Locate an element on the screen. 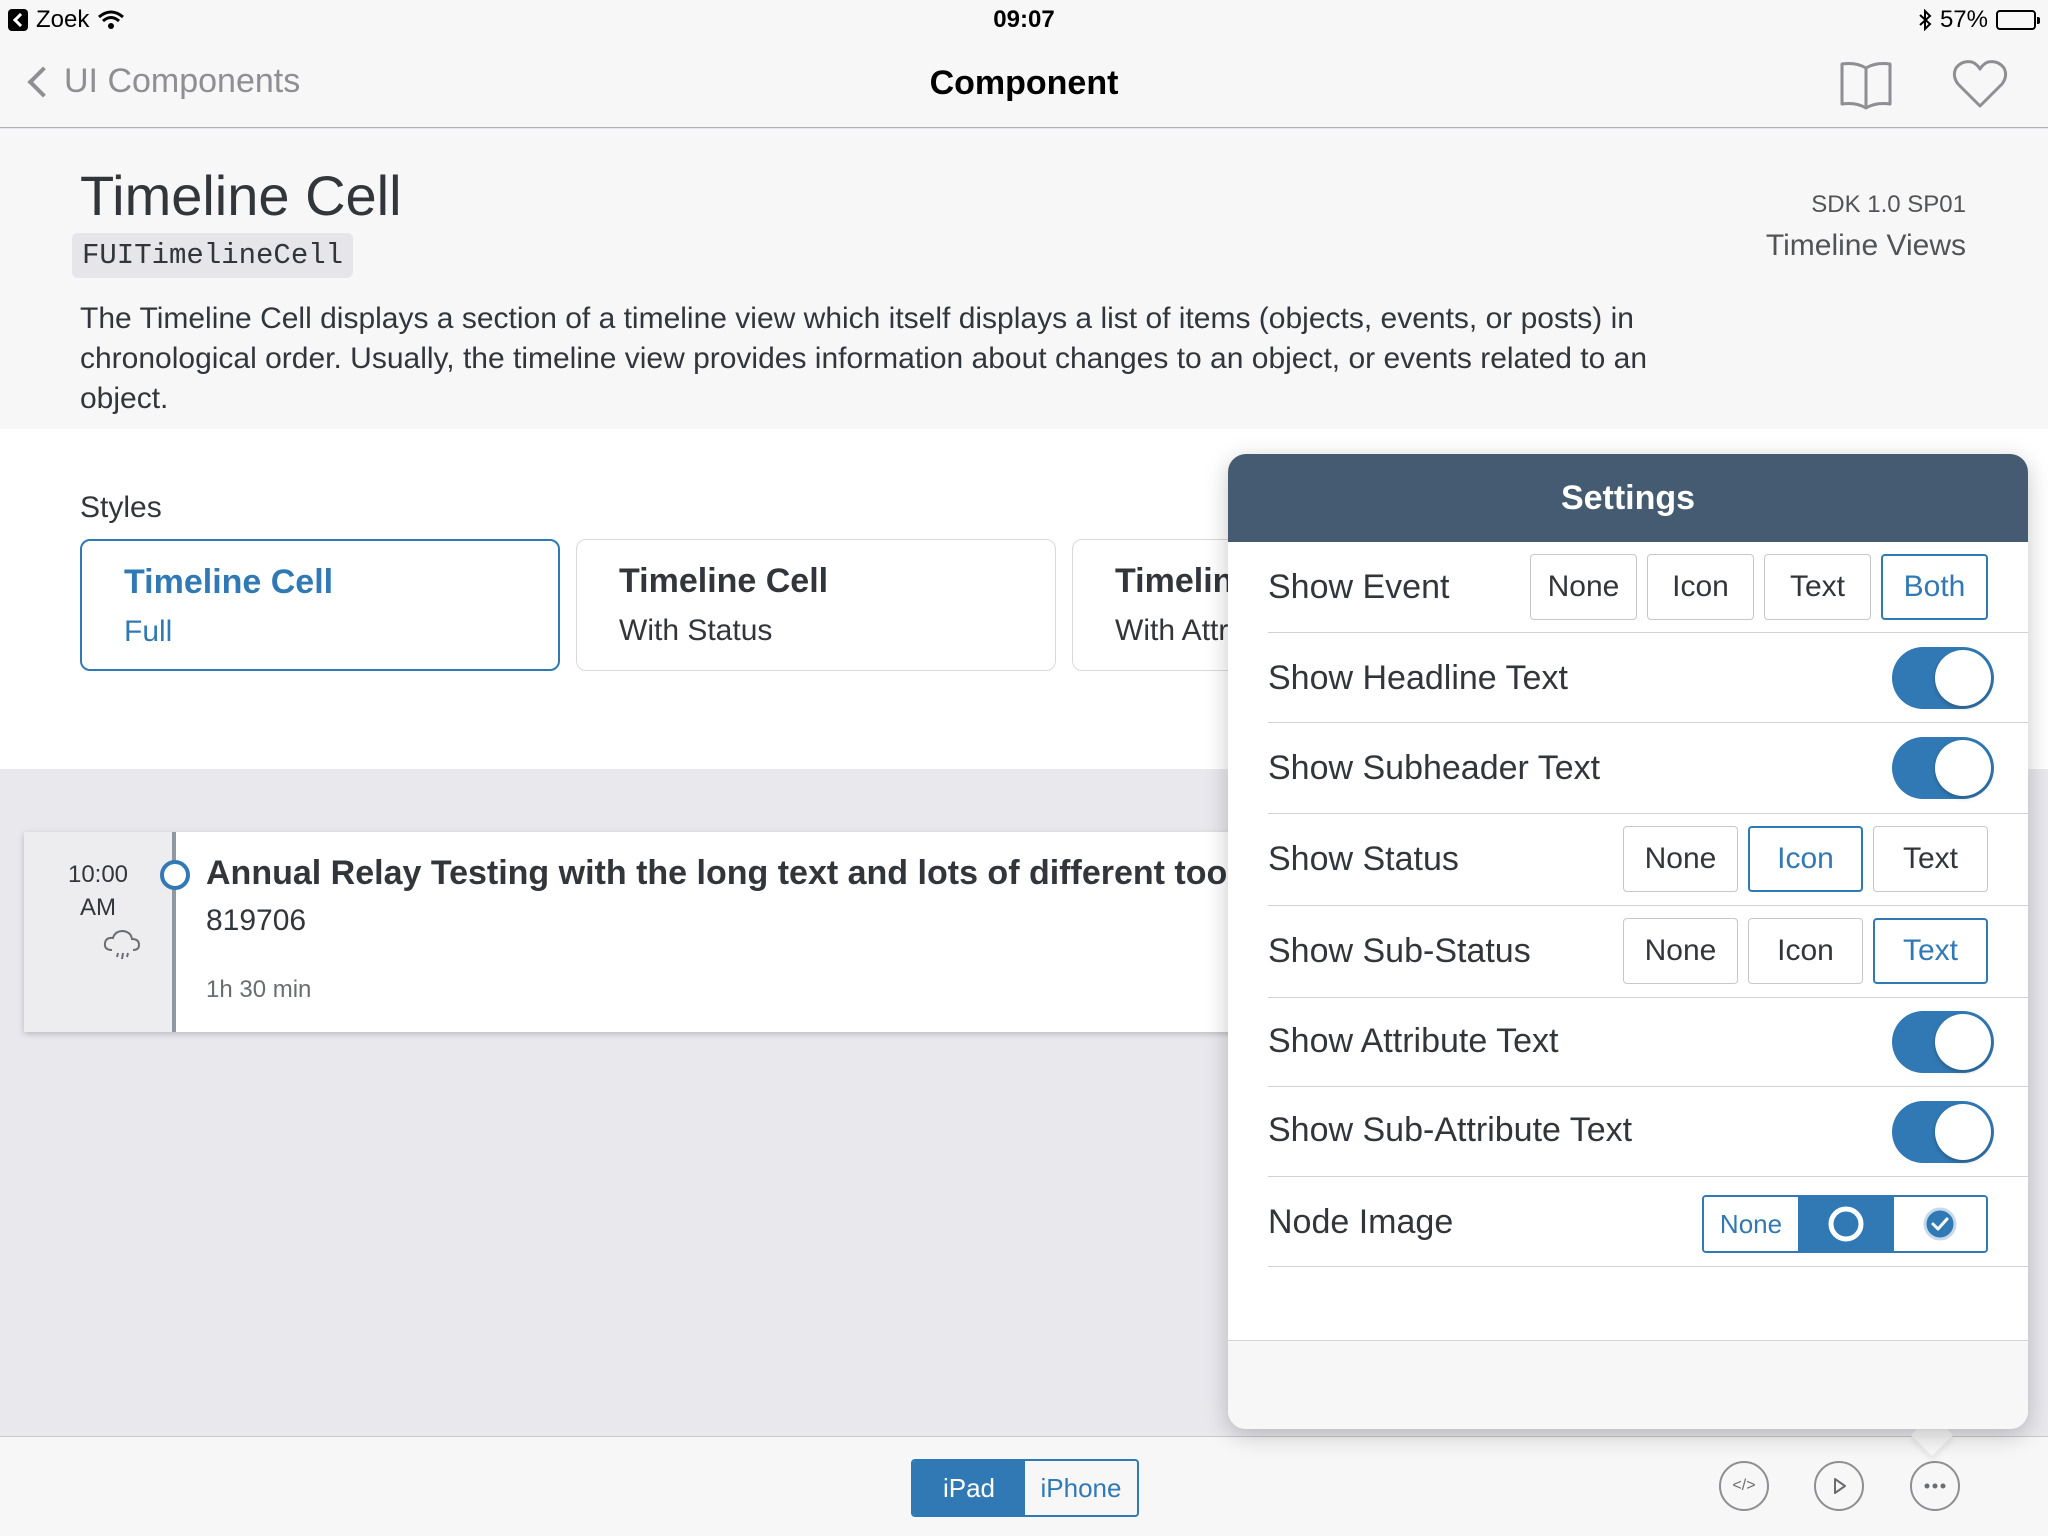 This screenshot has width=2048, height=1536. book-icon is located at coordinates (1866, 84).